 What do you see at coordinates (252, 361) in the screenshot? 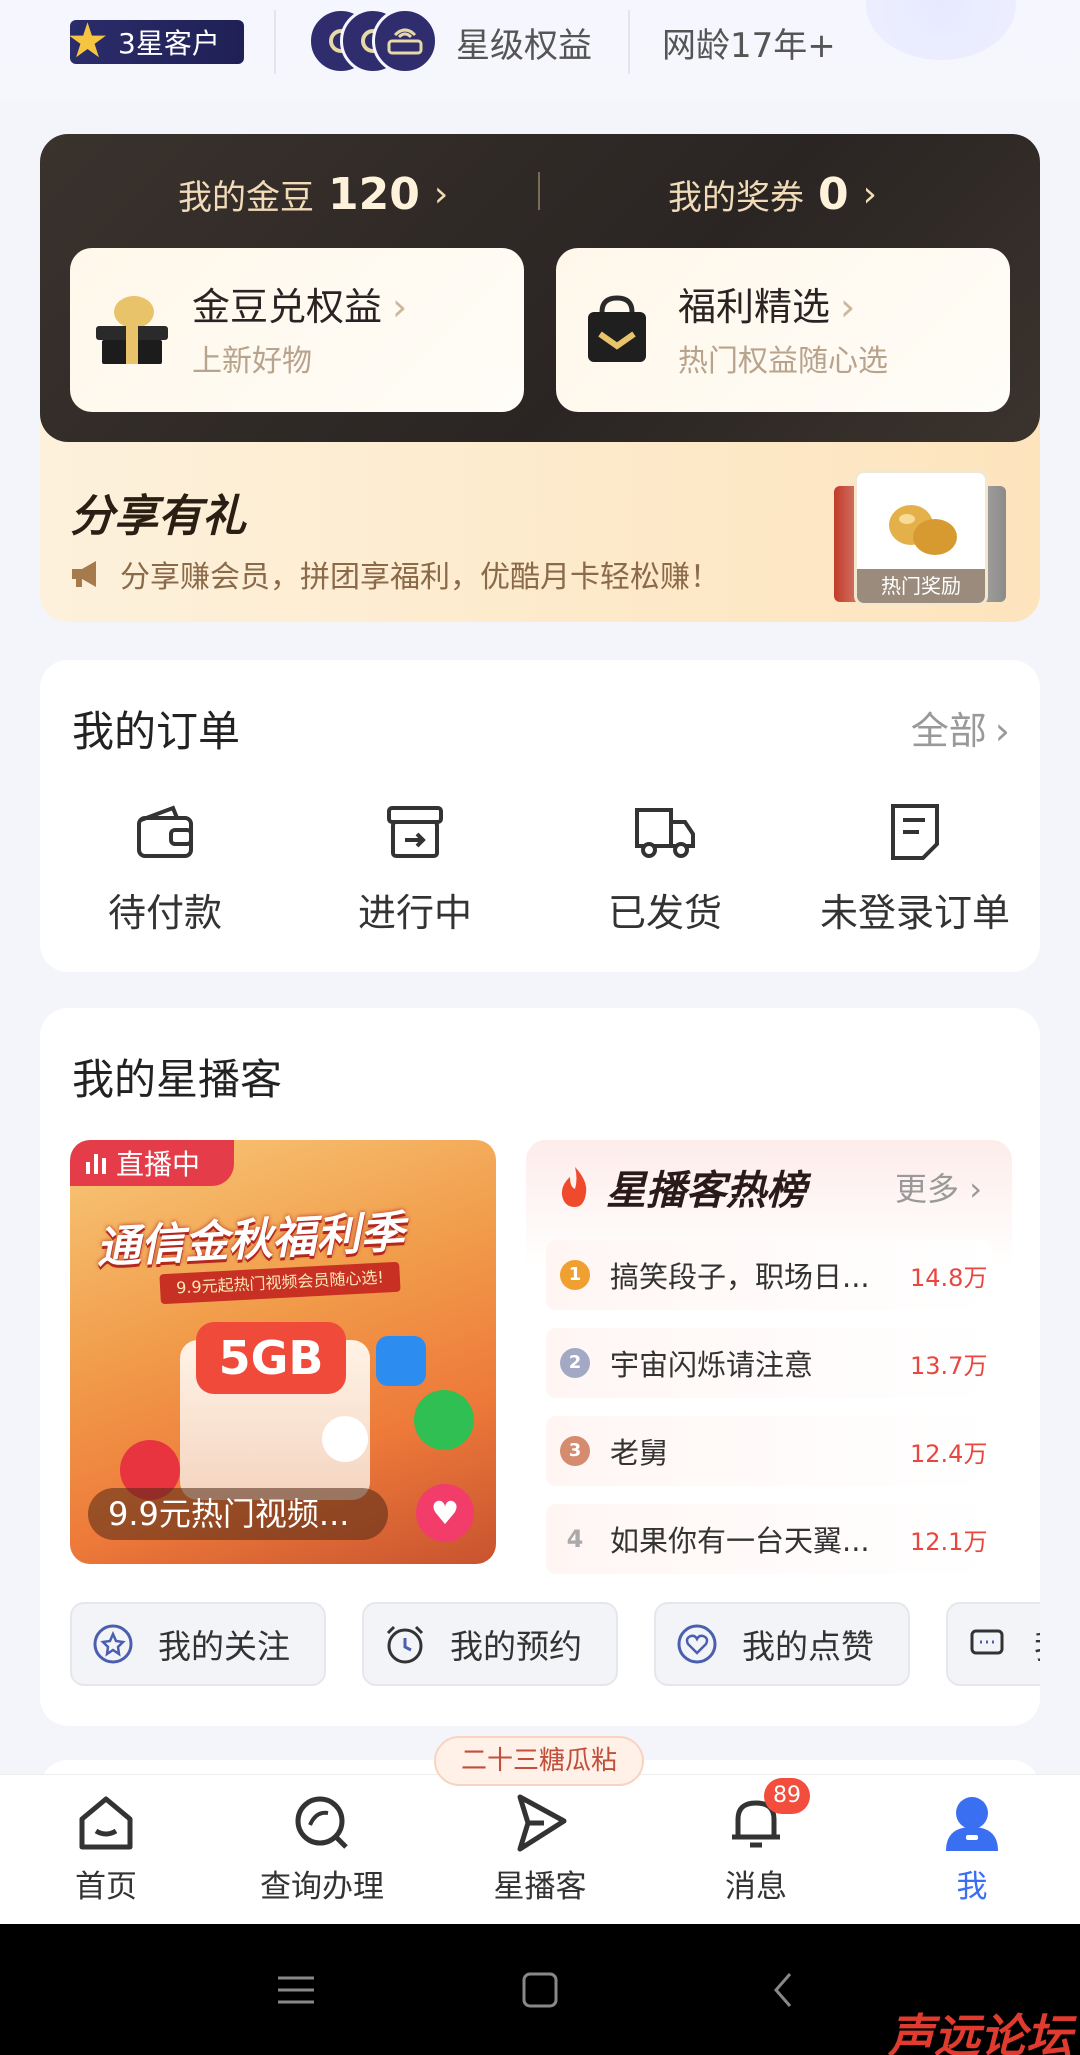
I see `bean-exchange-subtitle: 上新好物` at bounding box center [252, 361].